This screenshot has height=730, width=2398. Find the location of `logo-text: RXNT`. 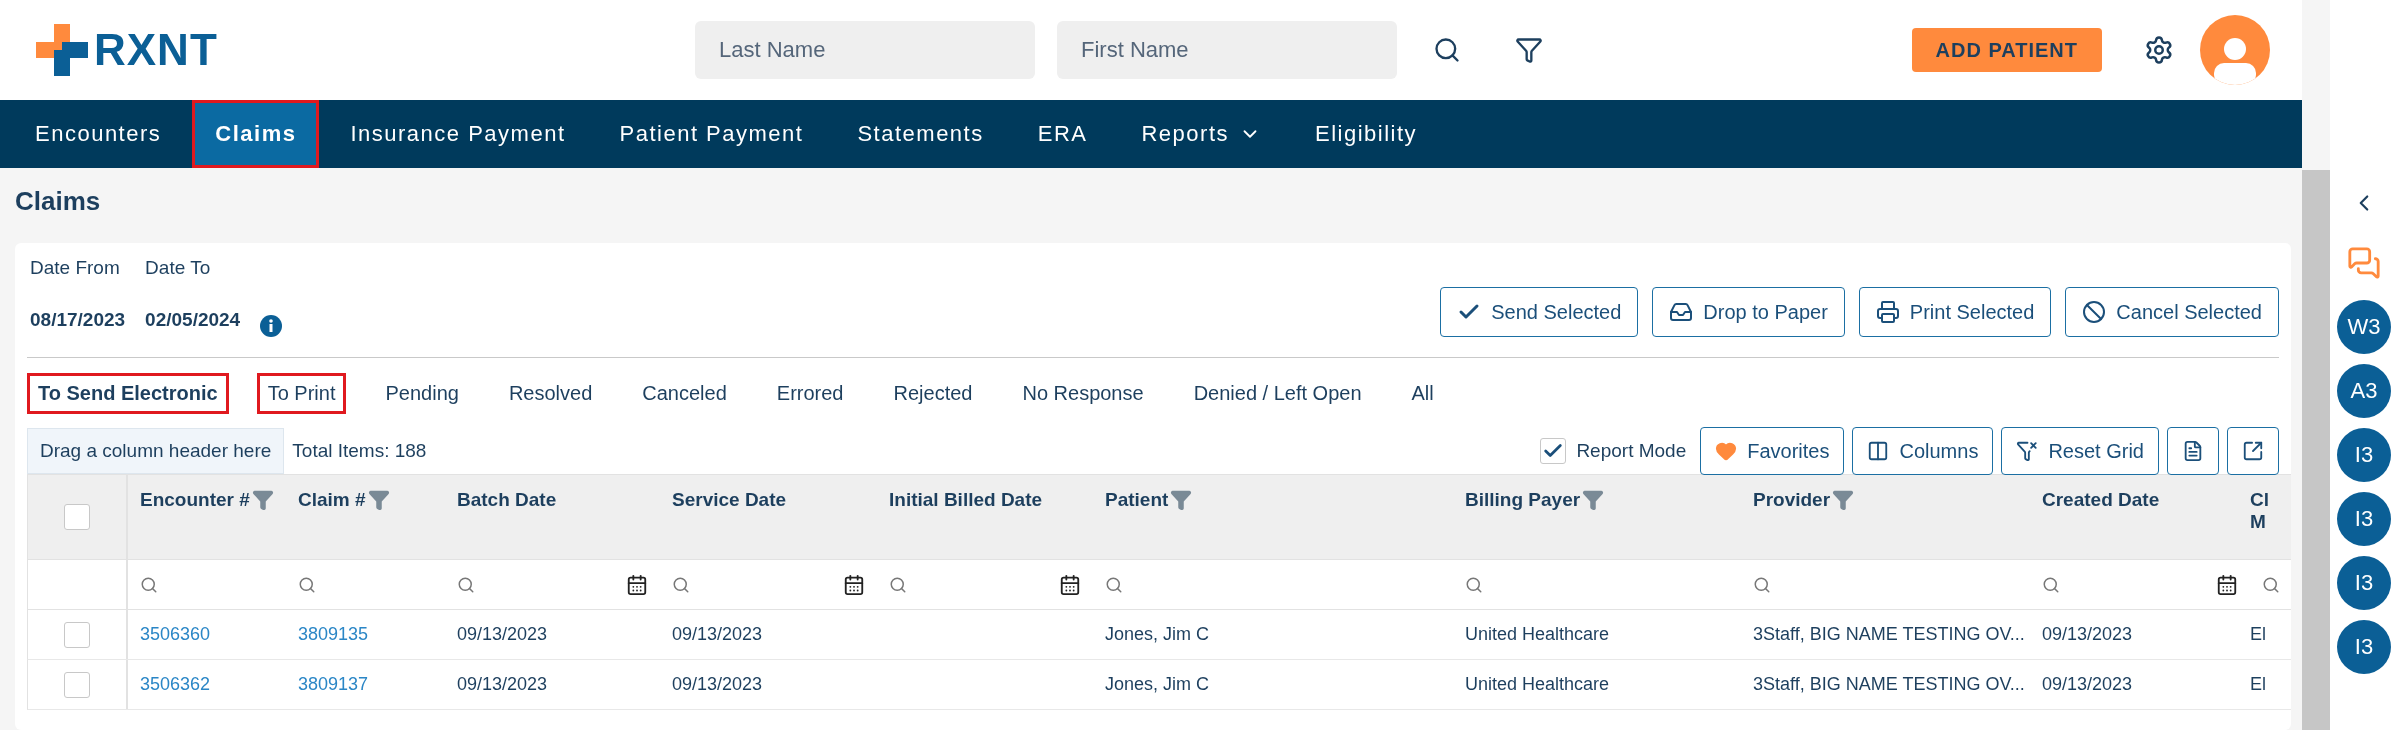

logo-text: RXNT is located at coordinates (156, 50).